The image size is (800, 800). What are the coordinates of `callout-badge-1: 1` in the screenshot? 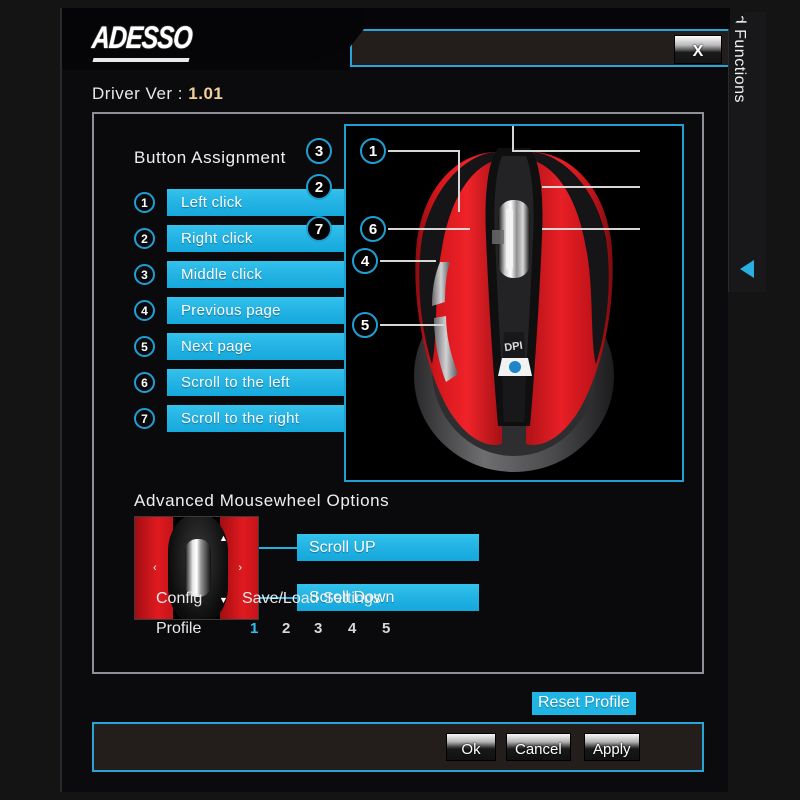 It's located at (144, 202).